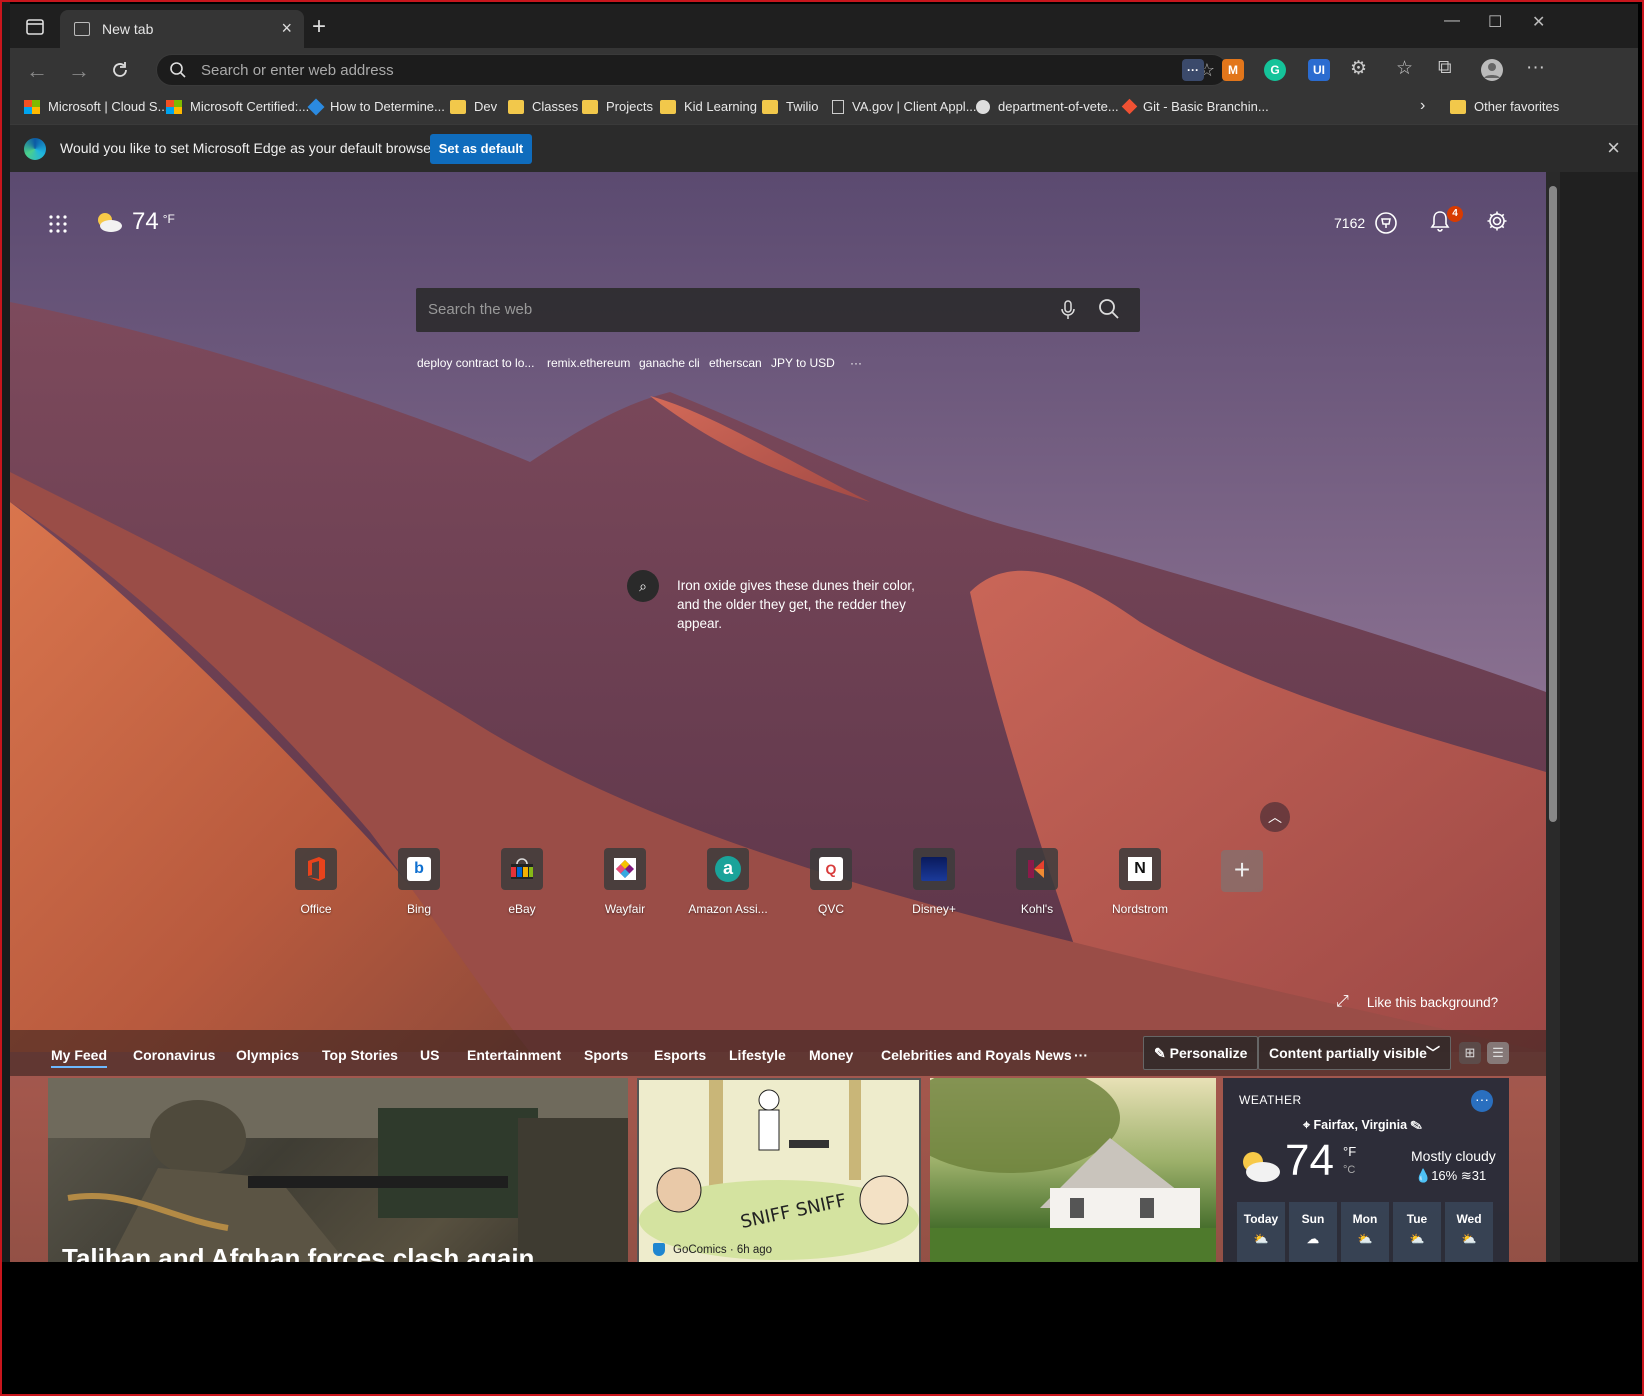  I want to click on edit-location-icon: ✎, so click(1414, 1125).